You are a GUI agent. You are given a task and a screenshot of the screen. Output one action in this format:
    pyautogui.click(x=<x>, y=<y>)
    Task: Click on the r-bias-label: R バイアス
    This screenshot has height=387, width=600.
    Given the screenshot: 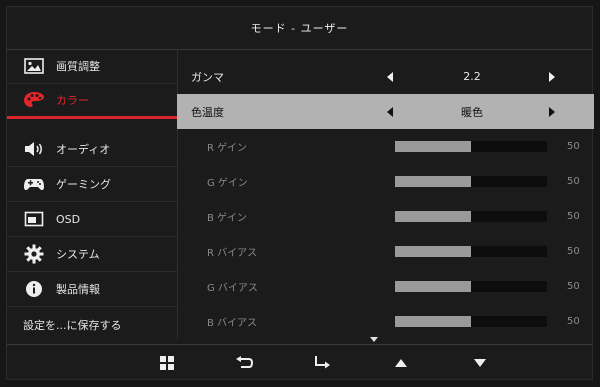 What is the action you would take?
    pyautogui.click(x=232, y=253)
    